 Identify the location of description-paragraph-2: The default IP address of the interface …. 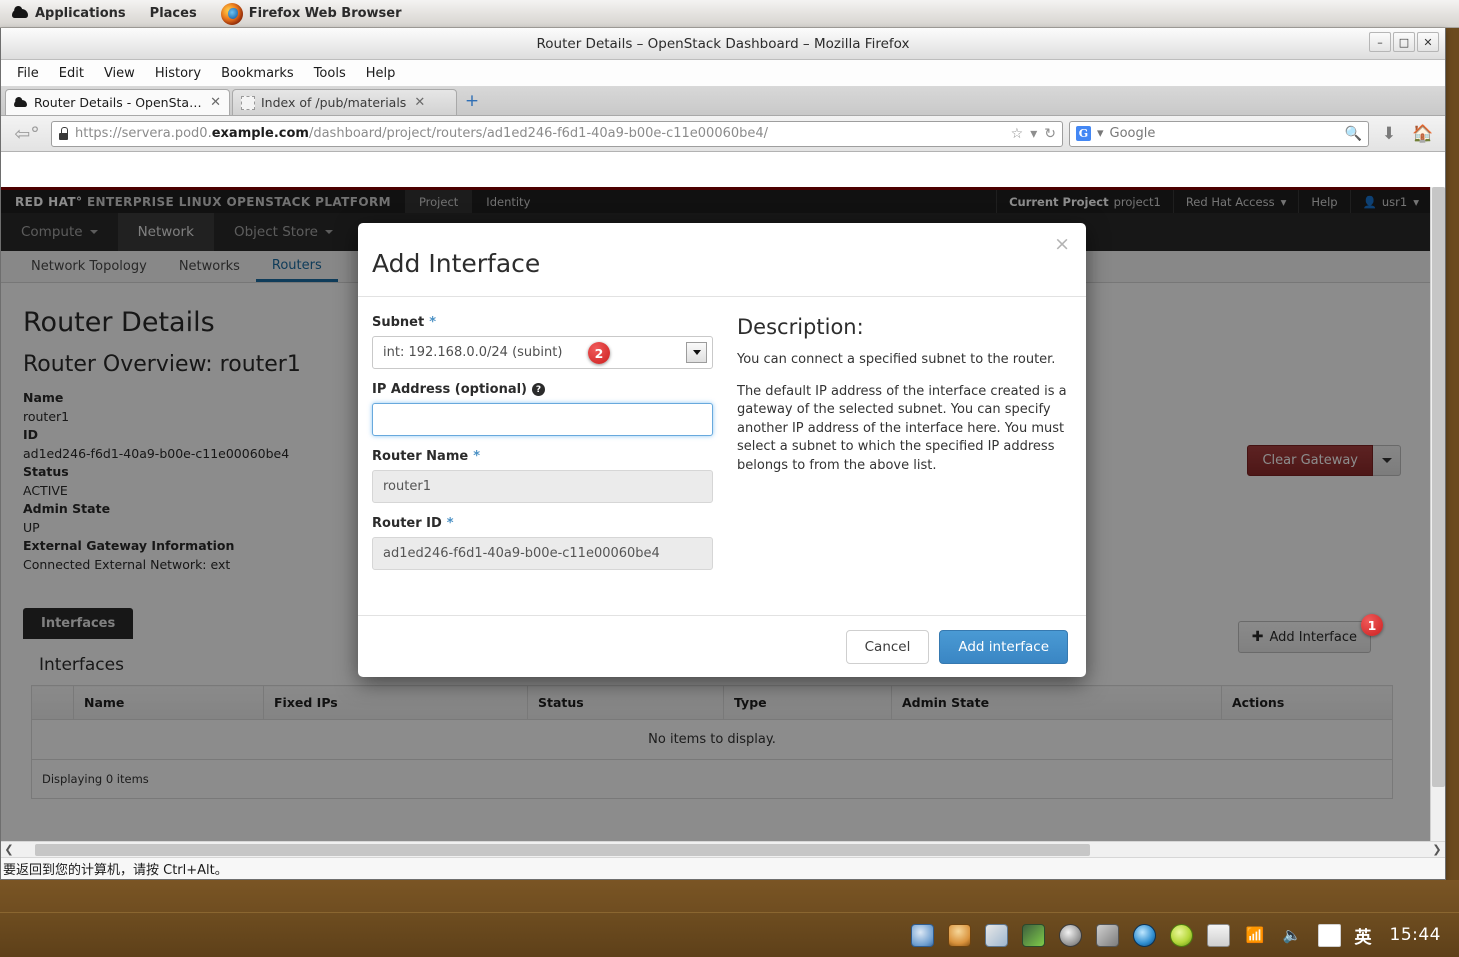
(902, 428).